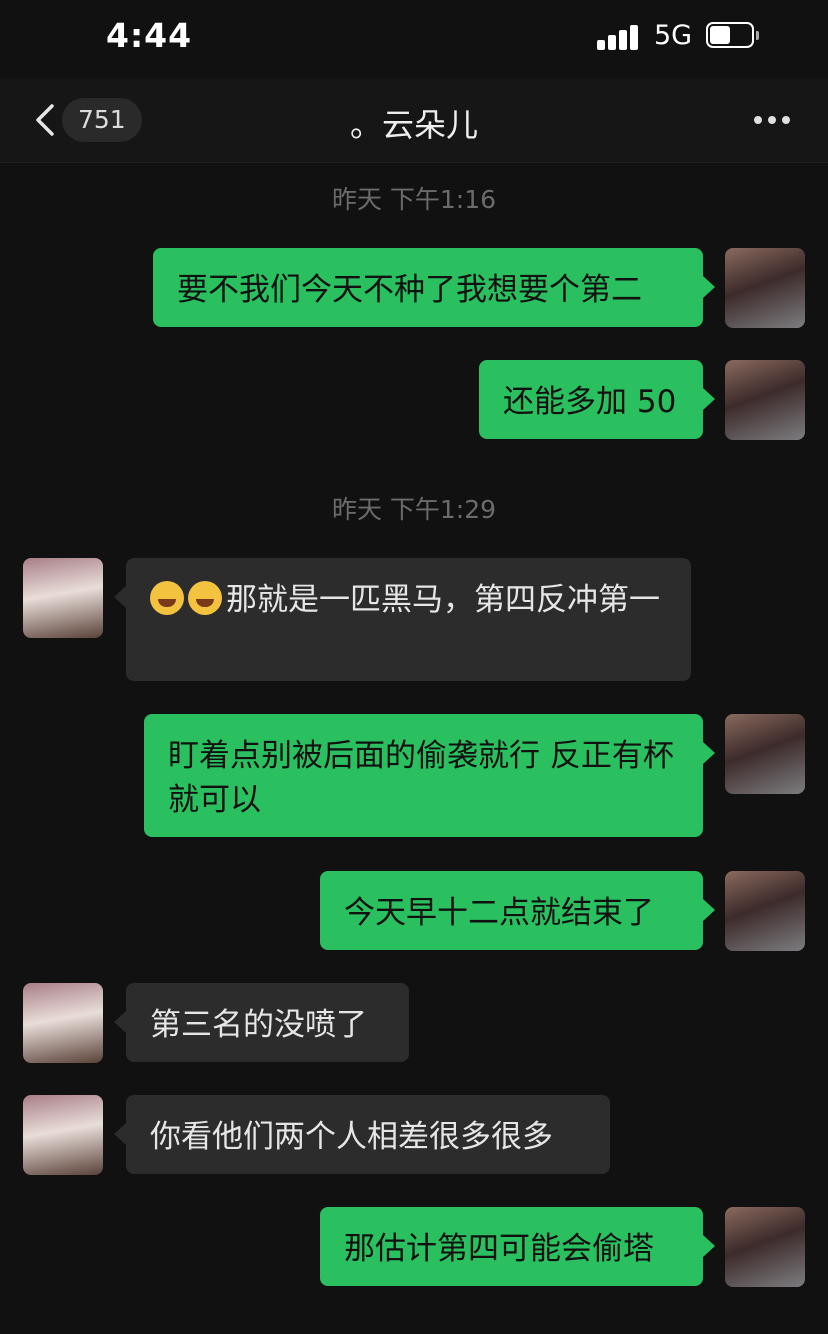  Describe the element at coordinates (619, 37) in the screenshot. I see `signal-icon` at that location.